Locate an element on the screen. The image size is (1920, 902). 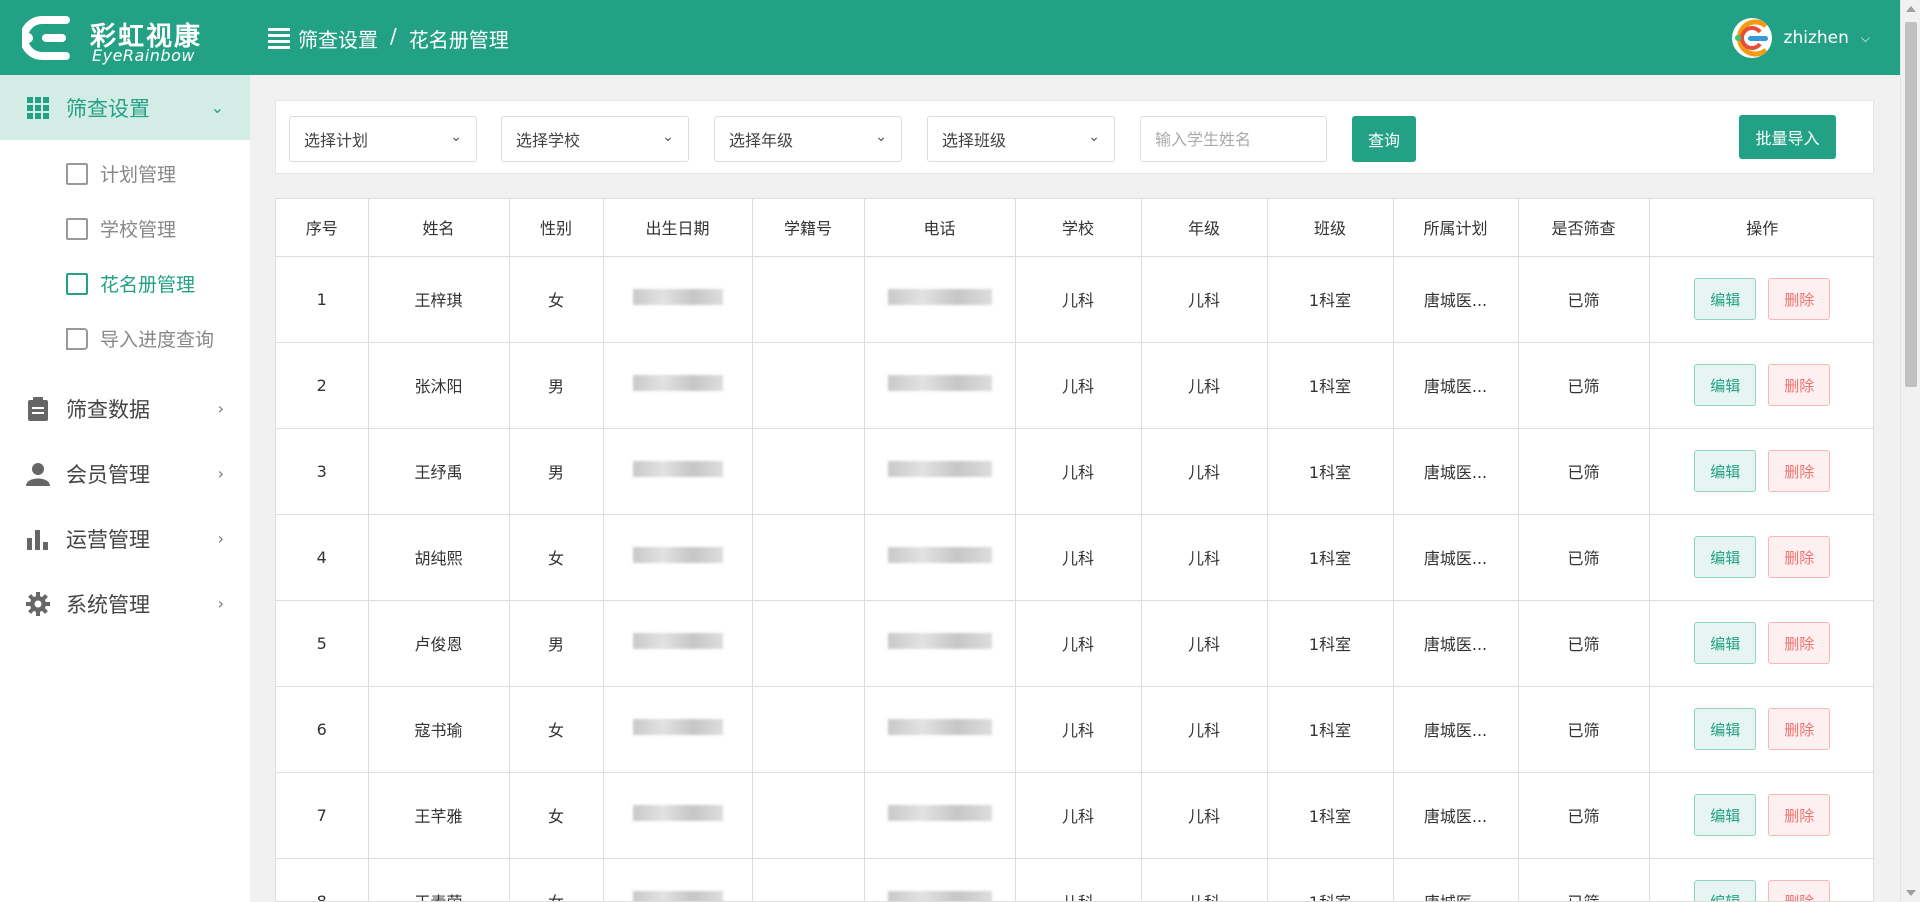
plan-icon is located at coordinates (77, 173).